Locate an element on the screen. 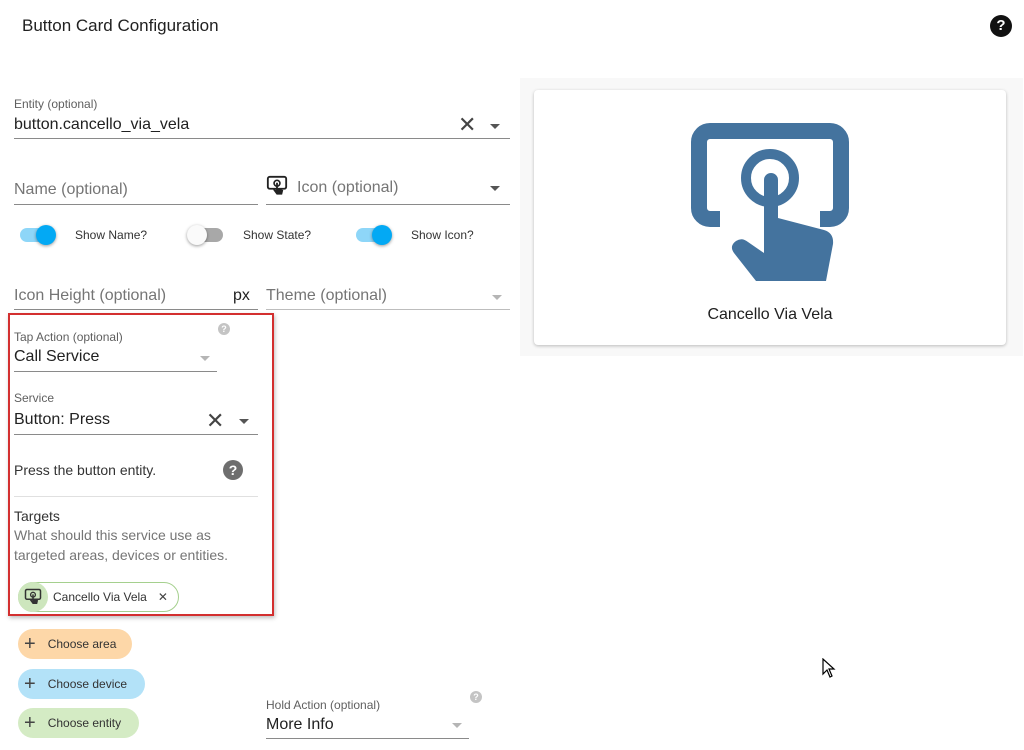 This screenshot has height=750, width=1024. chip-label: Cancello Via Vela is located at coordinates (100, 597).